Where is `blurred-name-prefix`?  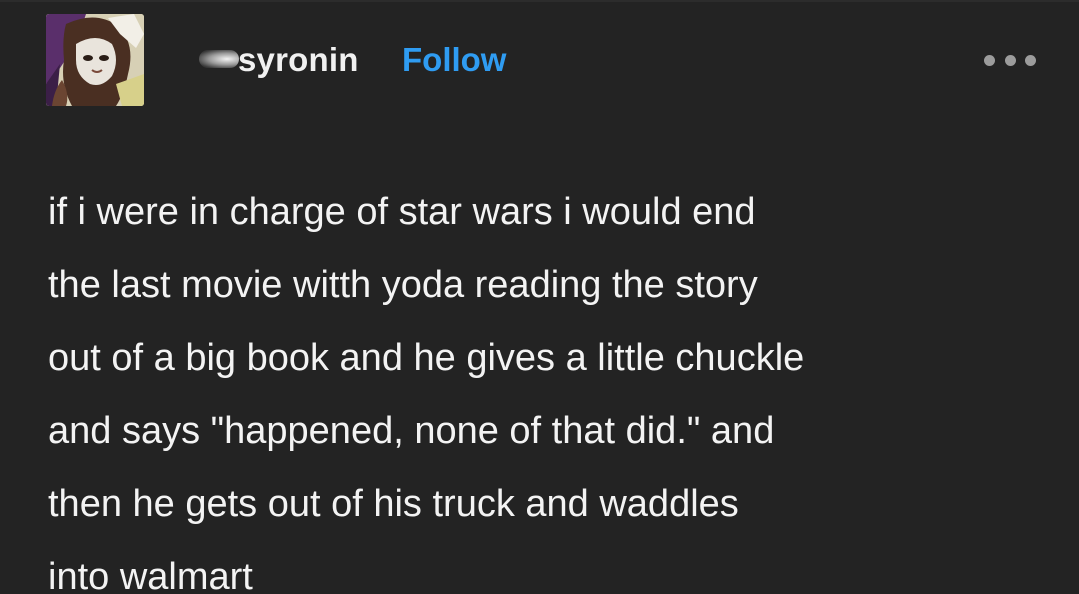
blurred-name-prefix is located at coordinates (219, 59).